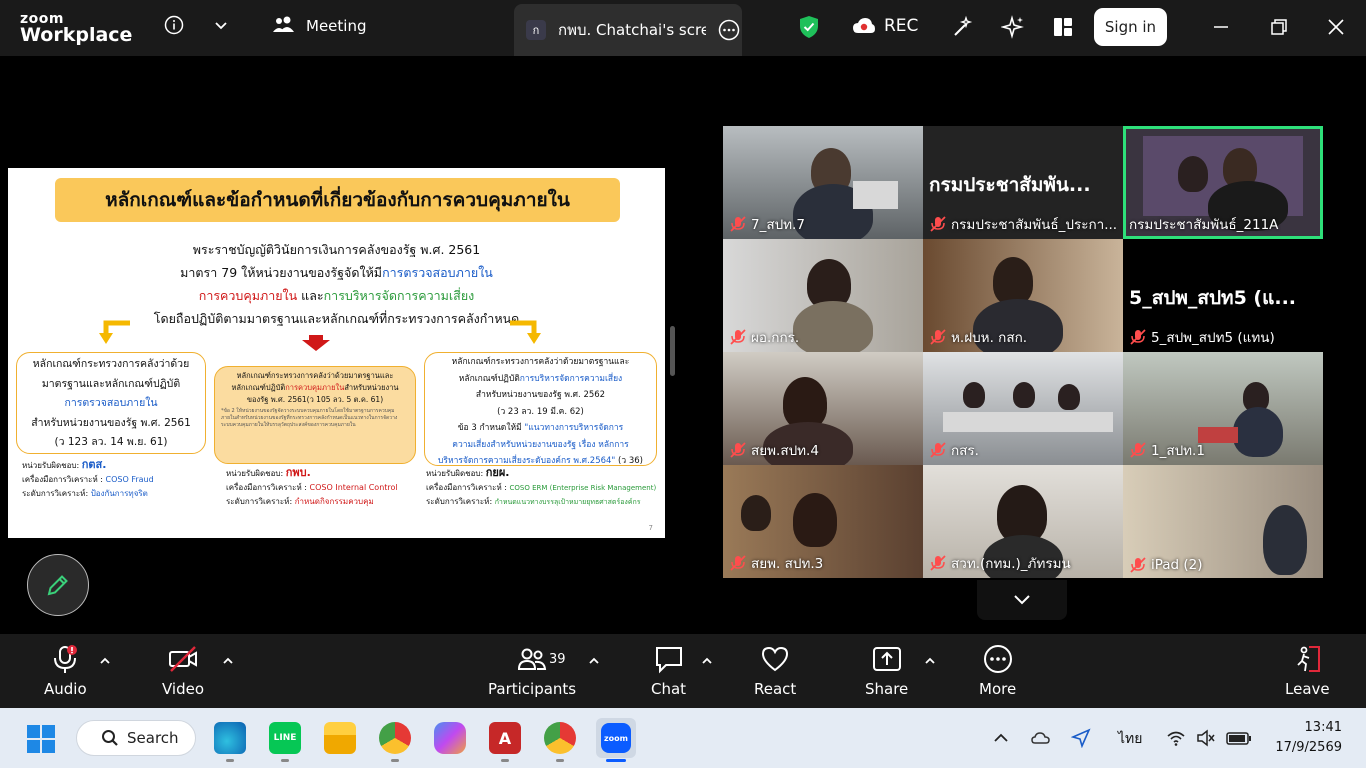 This screenshot has width=1366, height=768. I want to click on wifi-icon, so click(1176, 738).